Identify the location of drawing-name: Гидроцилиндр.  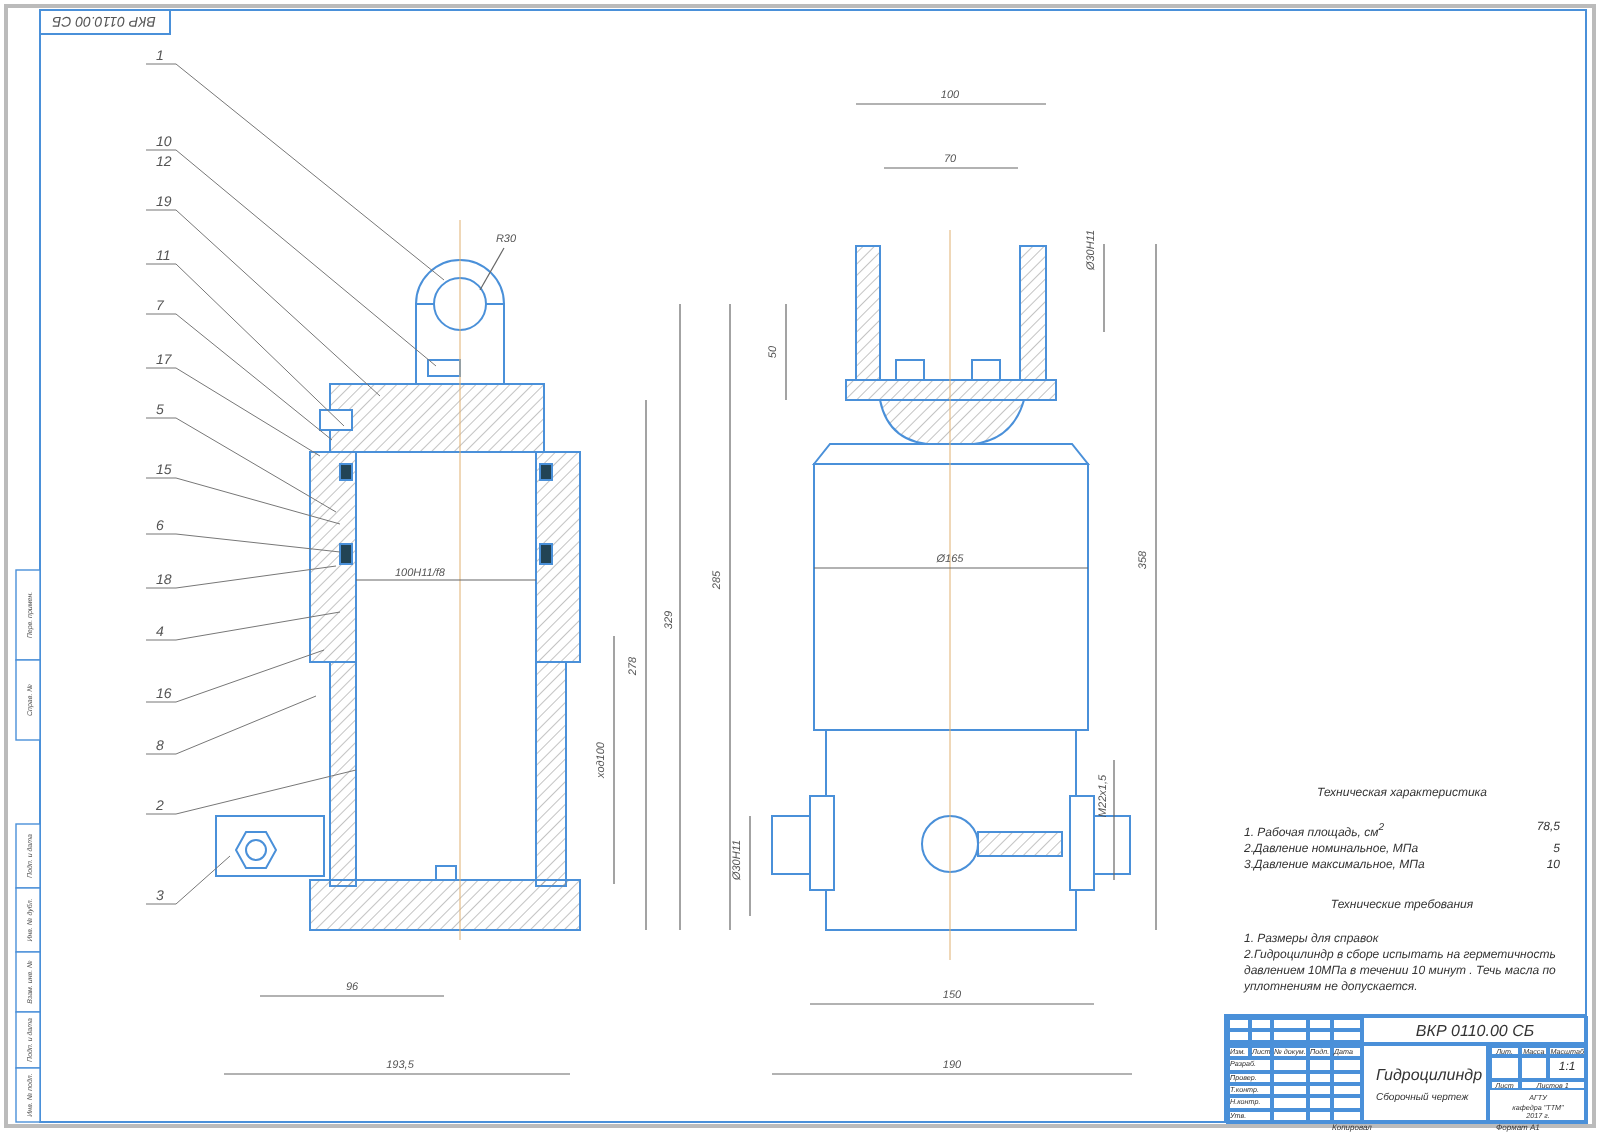
(1430, 1074).